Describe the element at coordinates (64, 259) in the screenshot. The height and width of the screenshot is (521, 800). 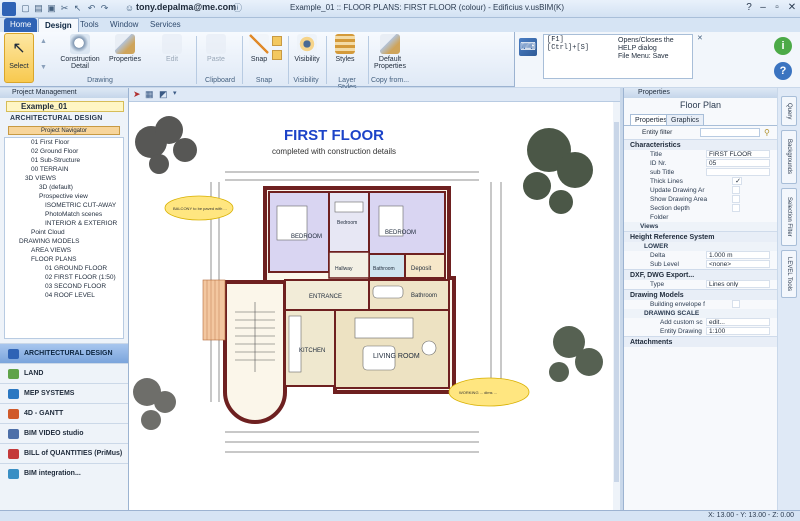
I see `tree-item: FLOOR PLANS` at that location.